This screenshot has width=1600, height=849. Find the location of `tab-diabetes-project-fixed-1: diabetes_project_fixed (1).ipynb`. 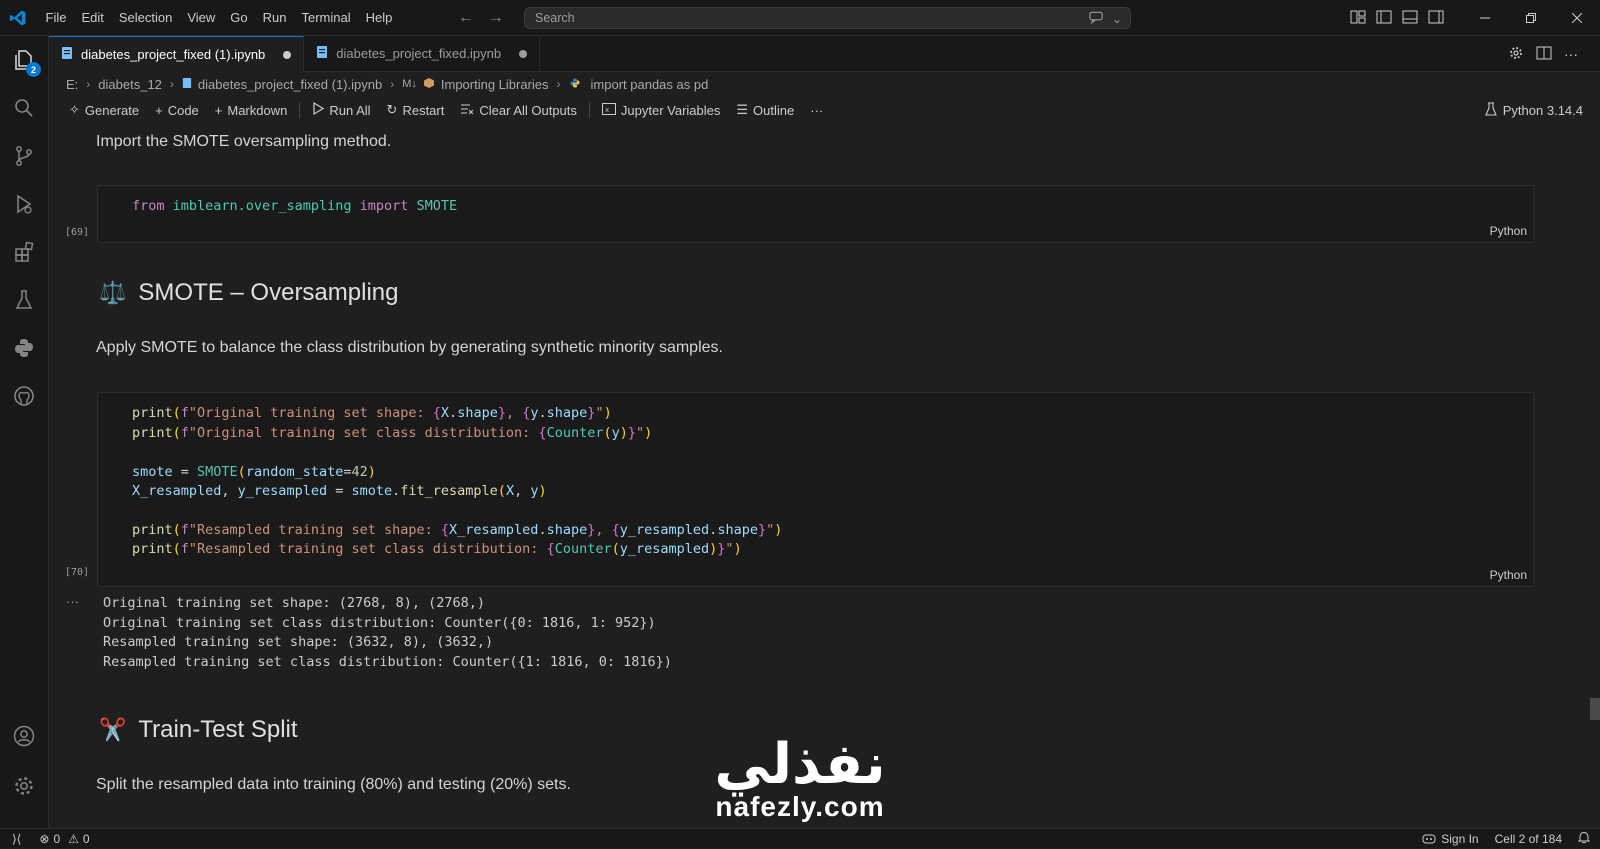

tab-diabetes-project-fixed-1: diabetes_project_fixed (1).ipynb is located at coordinates (177, 54).